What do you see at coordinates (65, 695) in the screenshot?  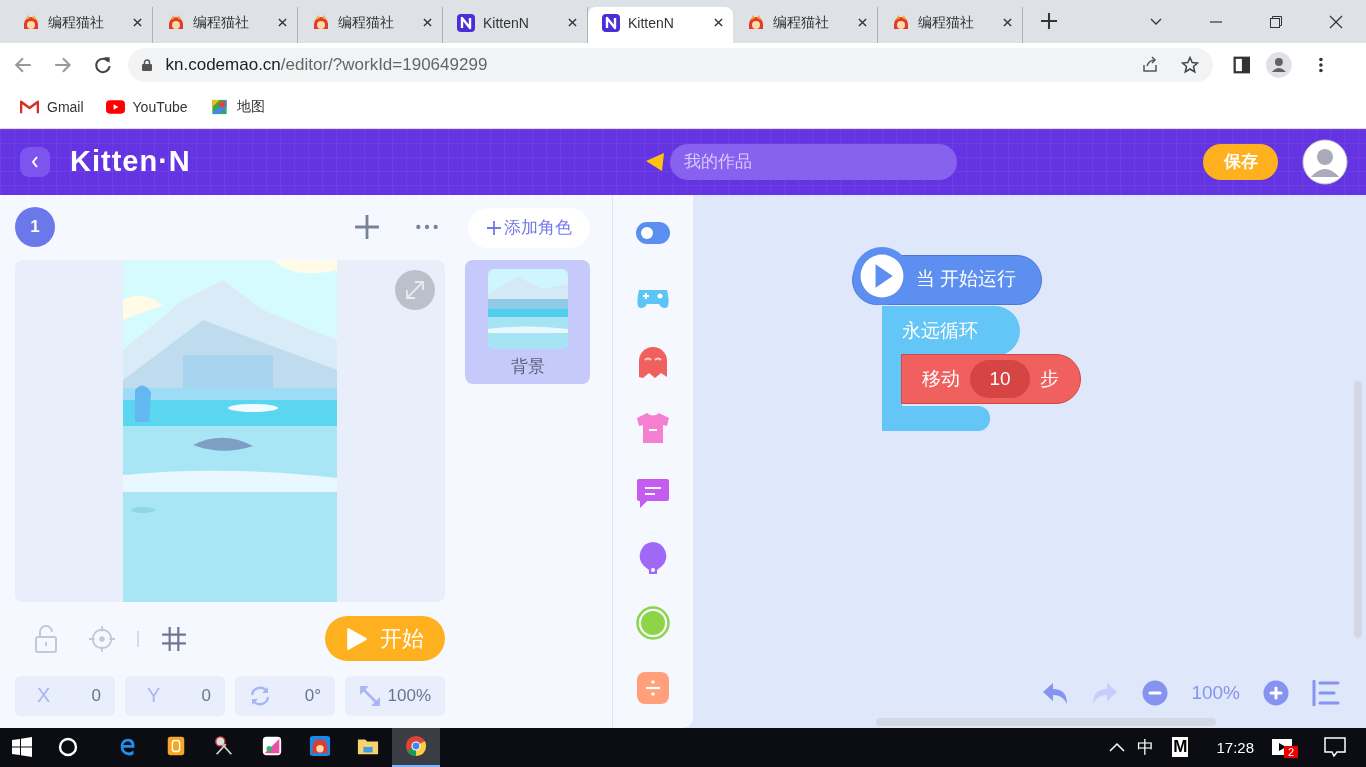 I see `property-field: X 0` at bounding box center [65, 695].